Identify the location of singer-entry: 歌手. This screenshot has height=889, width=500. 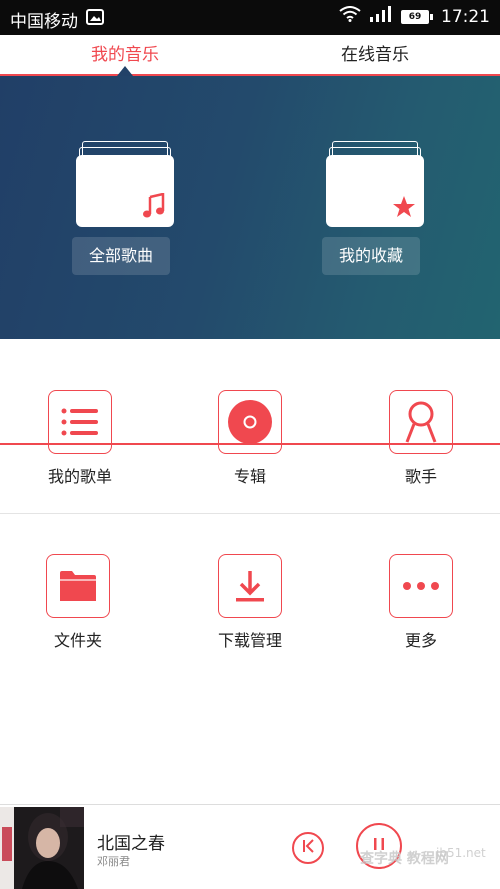
(421, 438).